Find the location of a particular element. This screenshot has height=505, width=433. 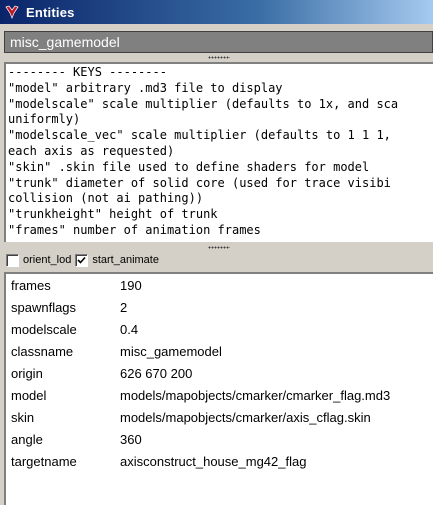

property-value: 2 is located at coordinates (124, 307).